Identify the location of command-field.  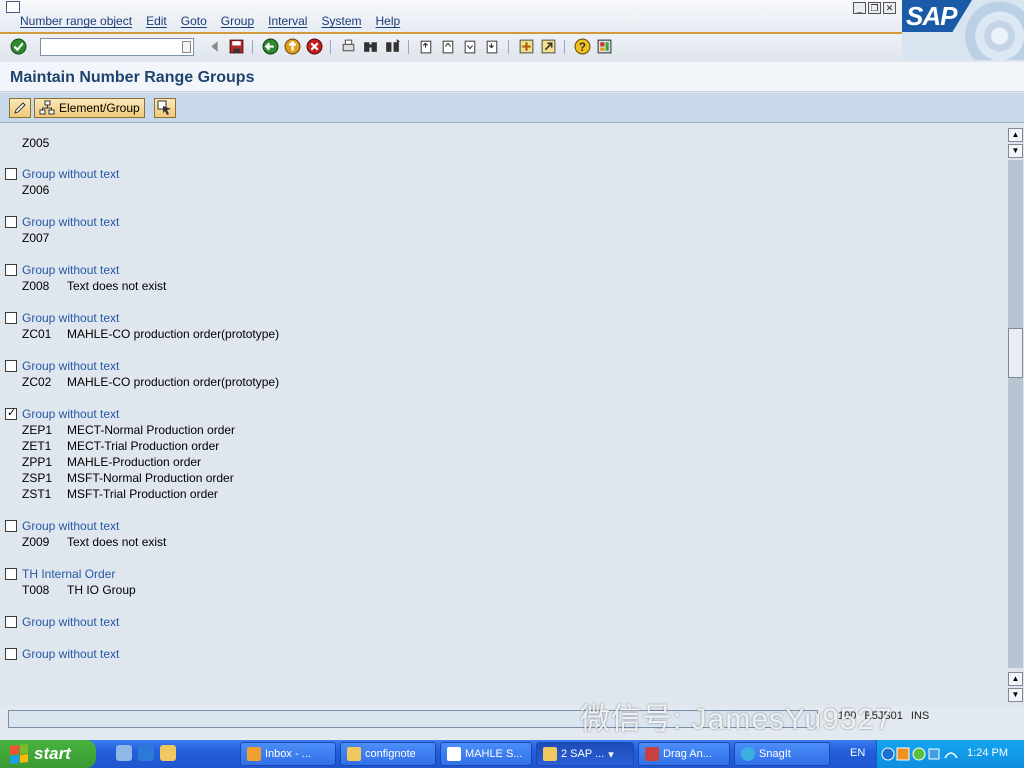
(117, 47).